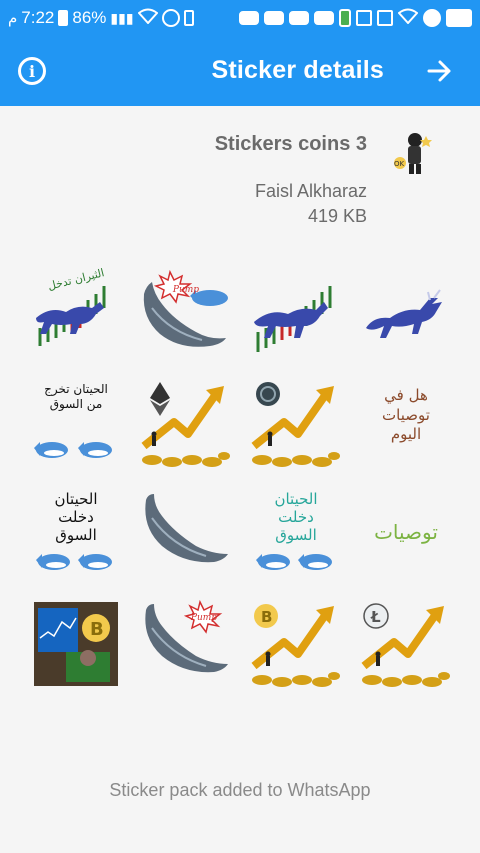 This screenshot has height=853, width=480. Describe the element at coordinates (186, 314) in the screenshot. I see `sticker-whale-pump: Pump` at that location.